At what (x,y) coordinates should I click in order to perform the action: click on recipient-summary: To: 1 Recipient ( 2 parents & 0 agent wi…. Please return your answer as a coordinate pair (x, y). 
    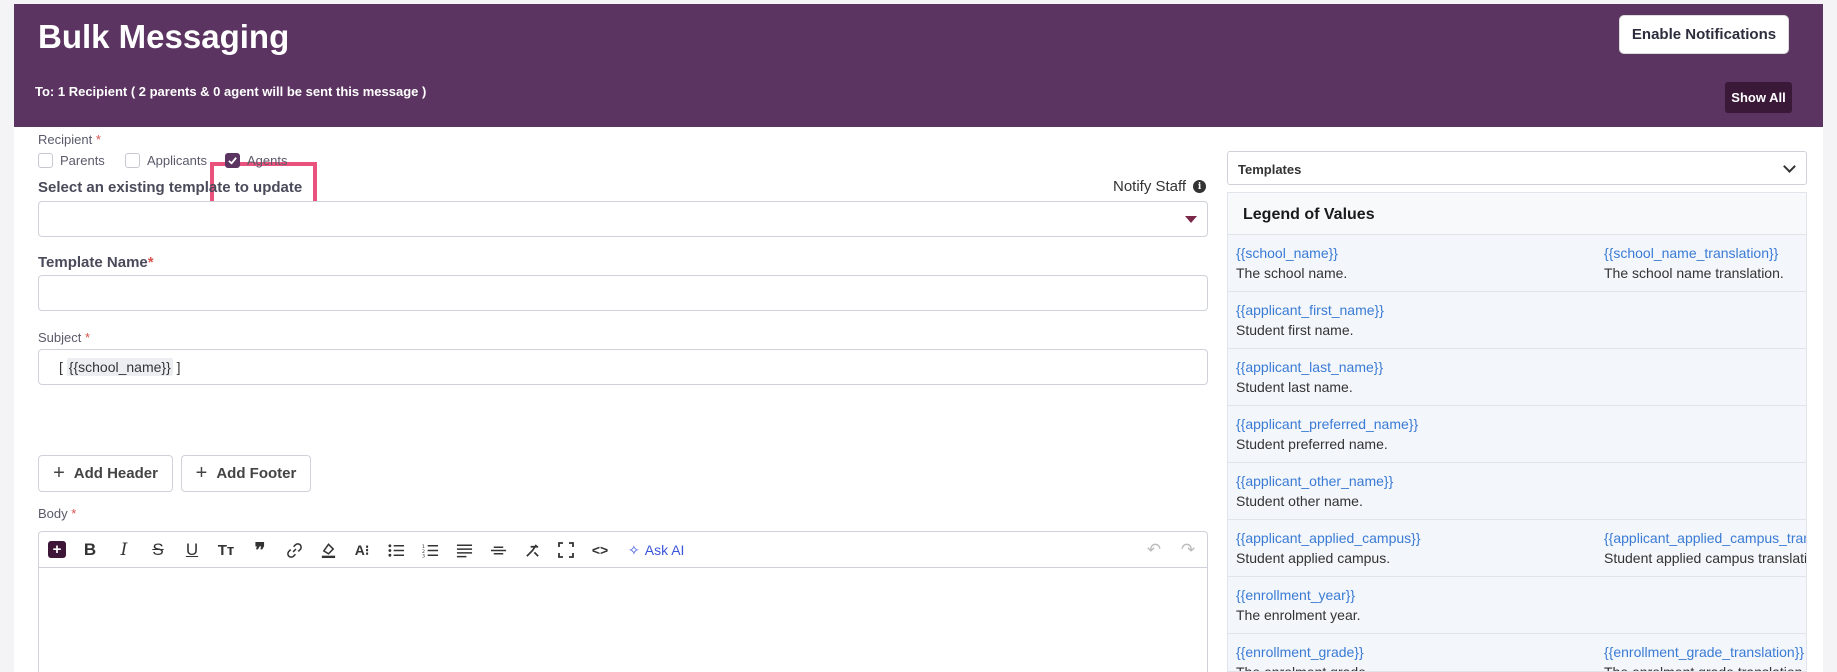
    Looking at the image, I should click on (231, 91).